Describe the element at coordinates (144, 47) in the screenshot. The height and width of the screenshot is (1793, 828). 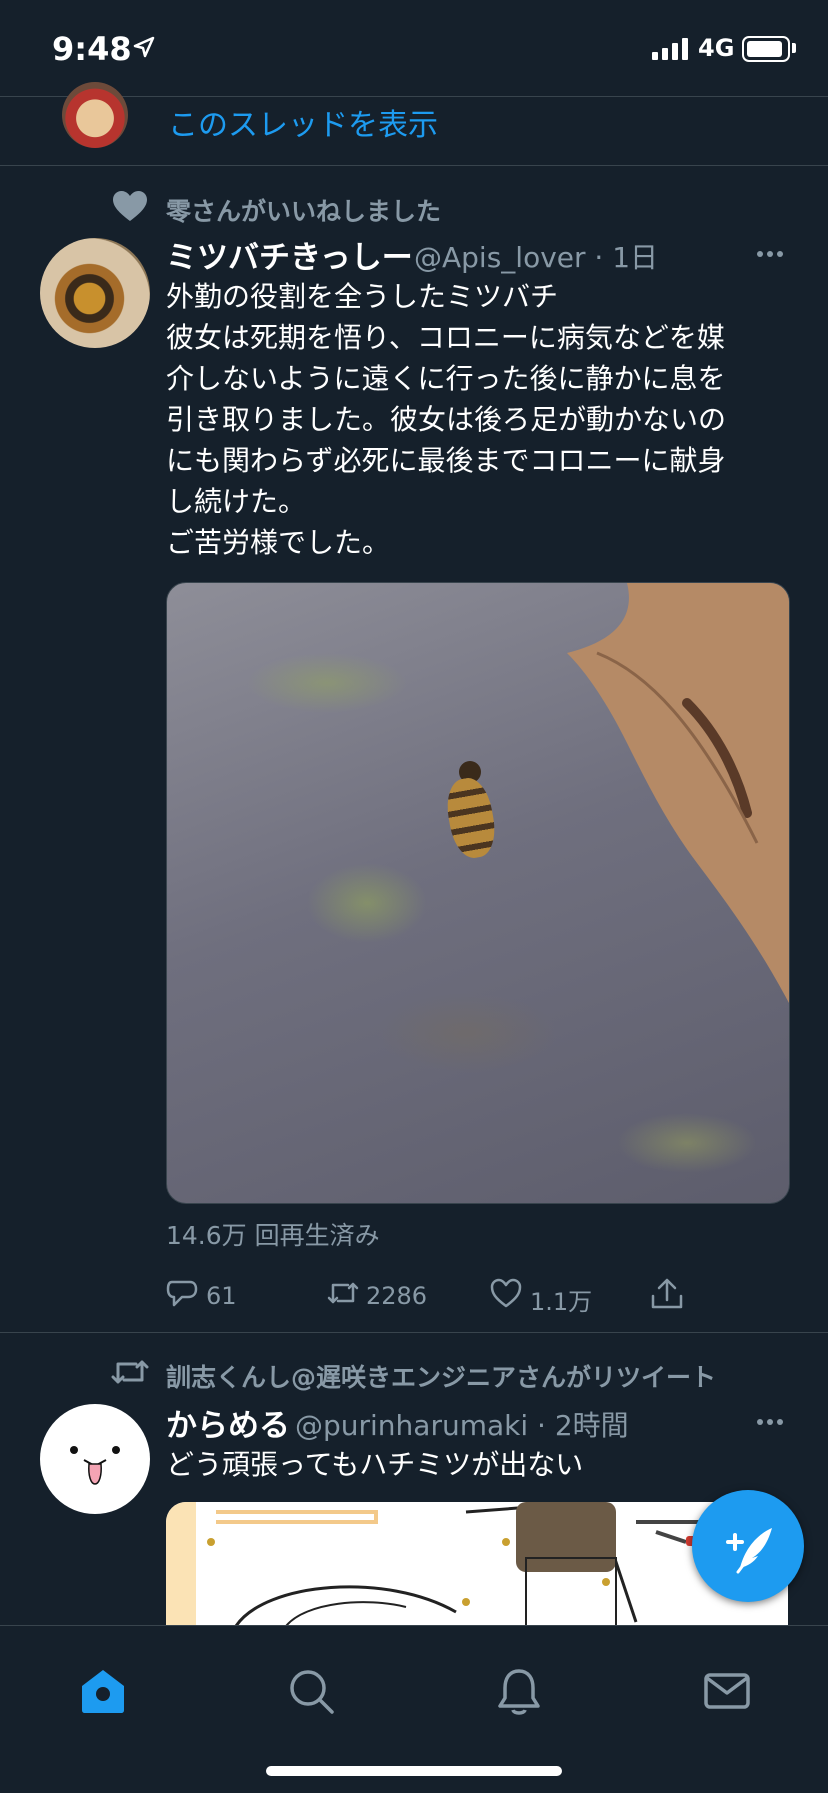
I see `location-arrow-icon` at that location.